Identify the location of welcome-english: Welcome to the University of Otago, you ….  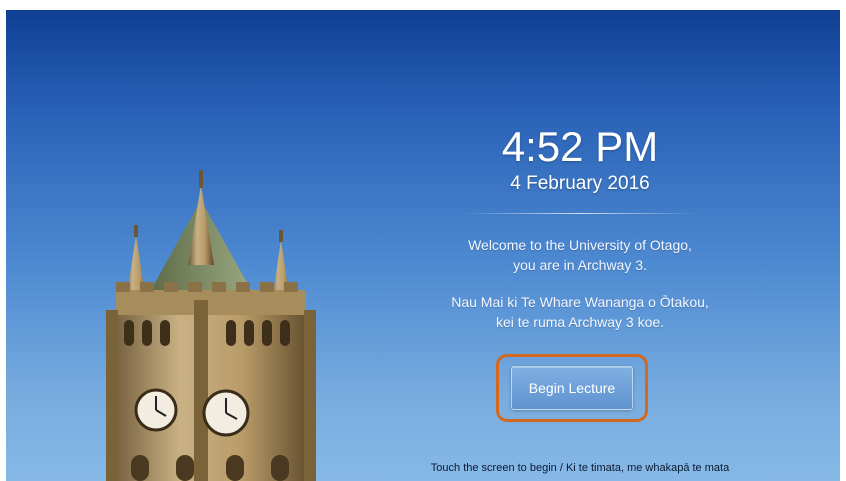
(580, 255).